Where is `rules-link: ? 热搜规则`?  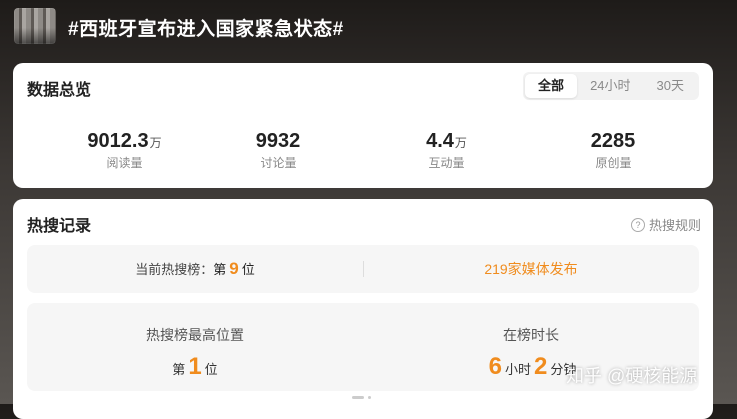 rules-link: ? 热搜规则 is located at coordinates (665, 224).